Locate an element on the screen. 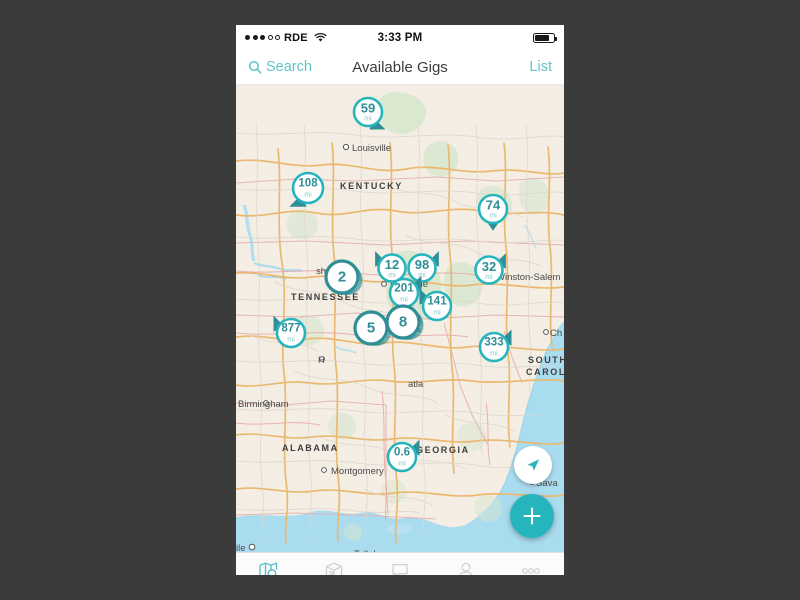 This screenshot has height=600, width=800. tab-activity: Activity is located at coordinates (400, 568).